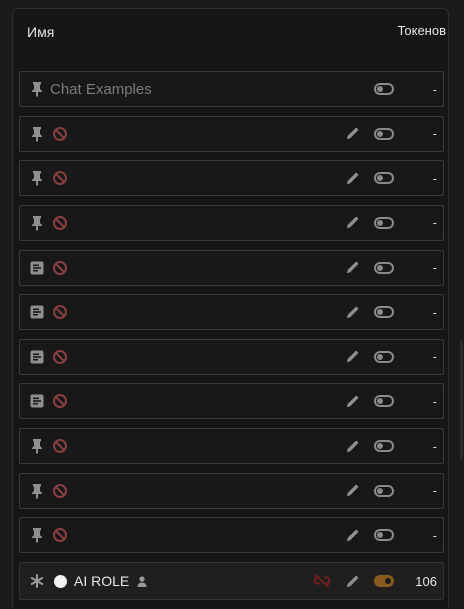  I want to click on status-dot, so click(60, 581).